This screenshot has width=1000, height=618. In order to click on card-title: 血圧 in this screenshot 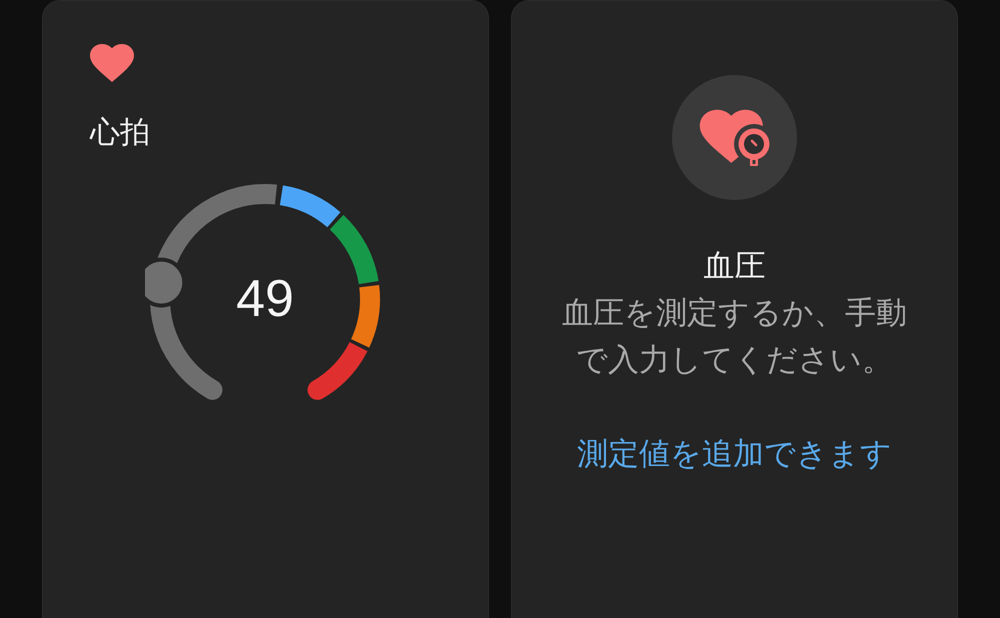, I will do `click(735, 266)`.